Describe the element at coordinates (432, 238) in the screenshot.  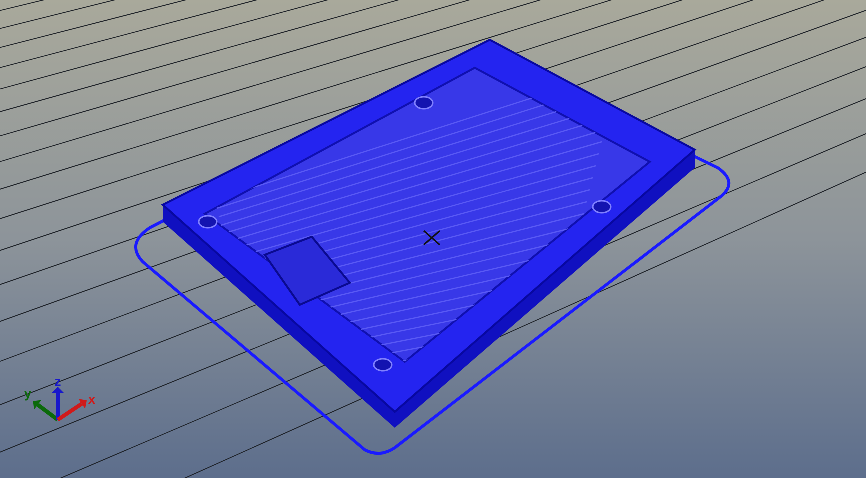
I see `crosshair-icon` at that location.